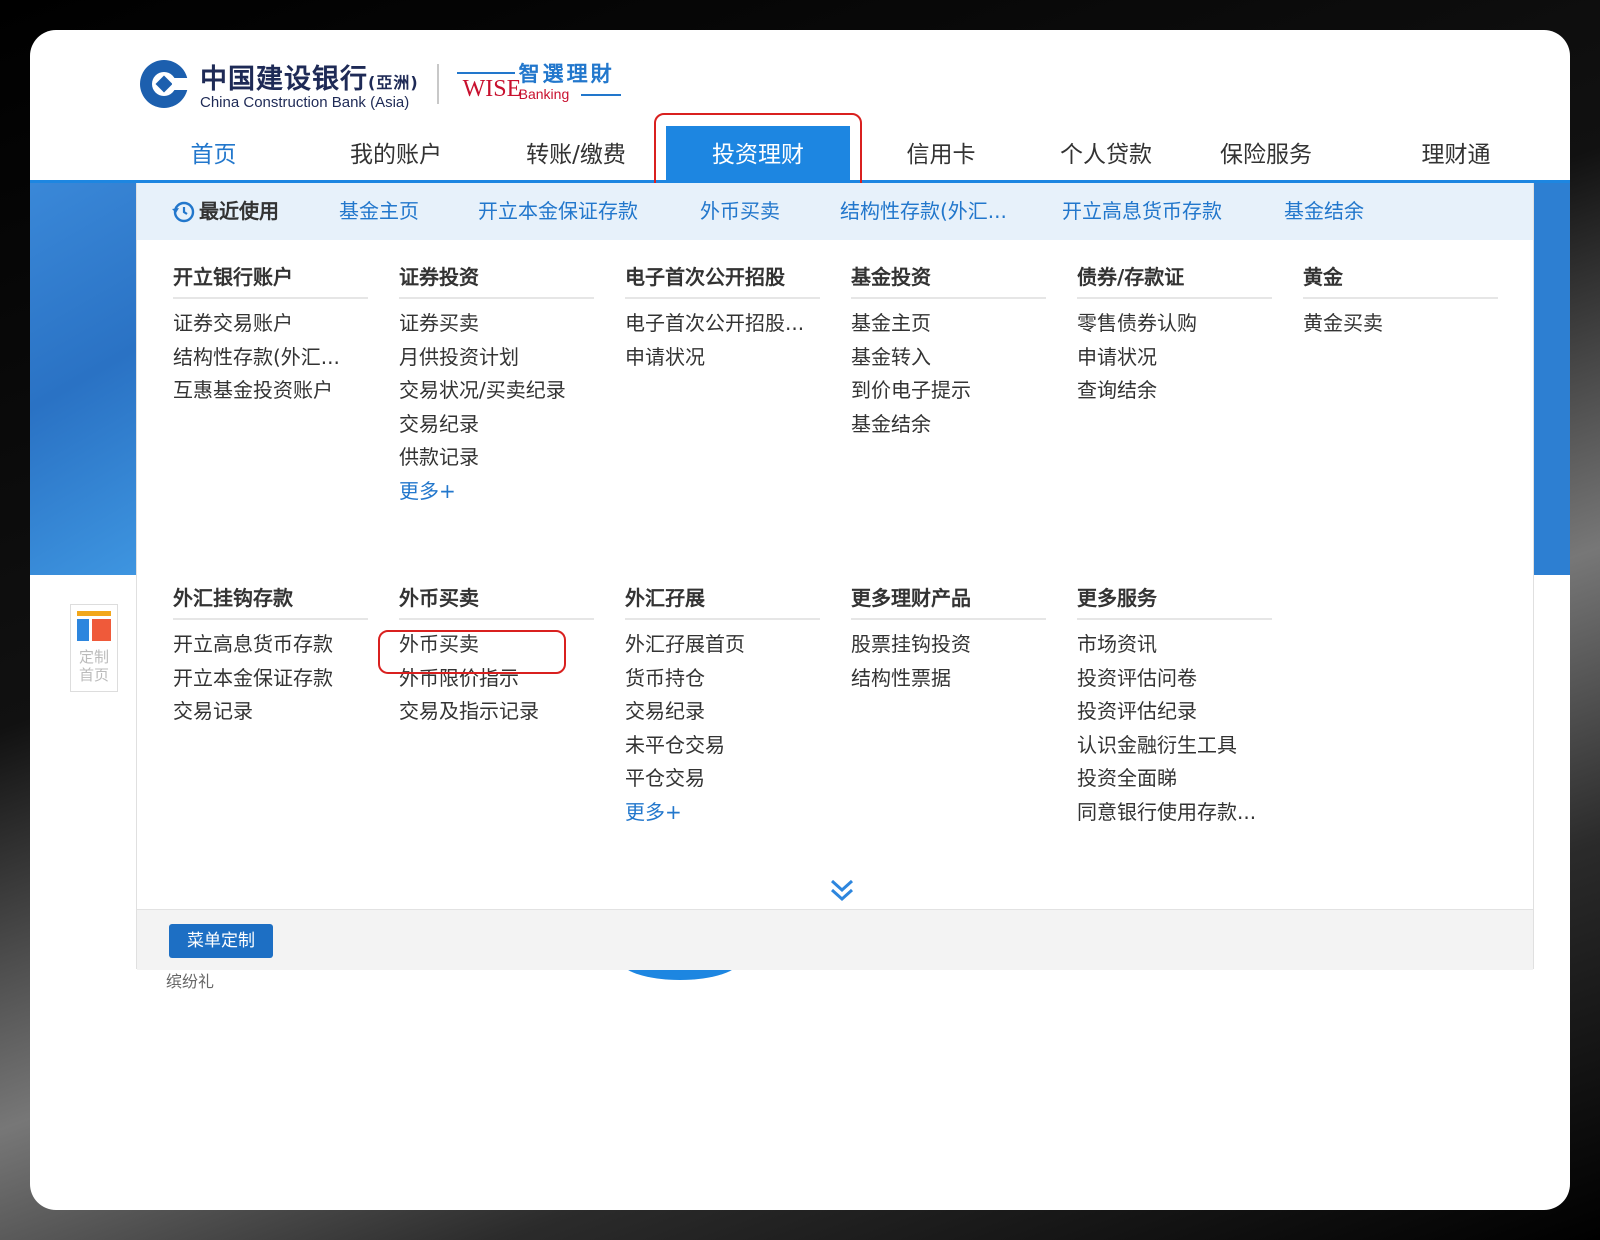  Describe the element at coordinates (93, 675) in the screenshot. I see `custom-home-label-2: 首页` at that location.